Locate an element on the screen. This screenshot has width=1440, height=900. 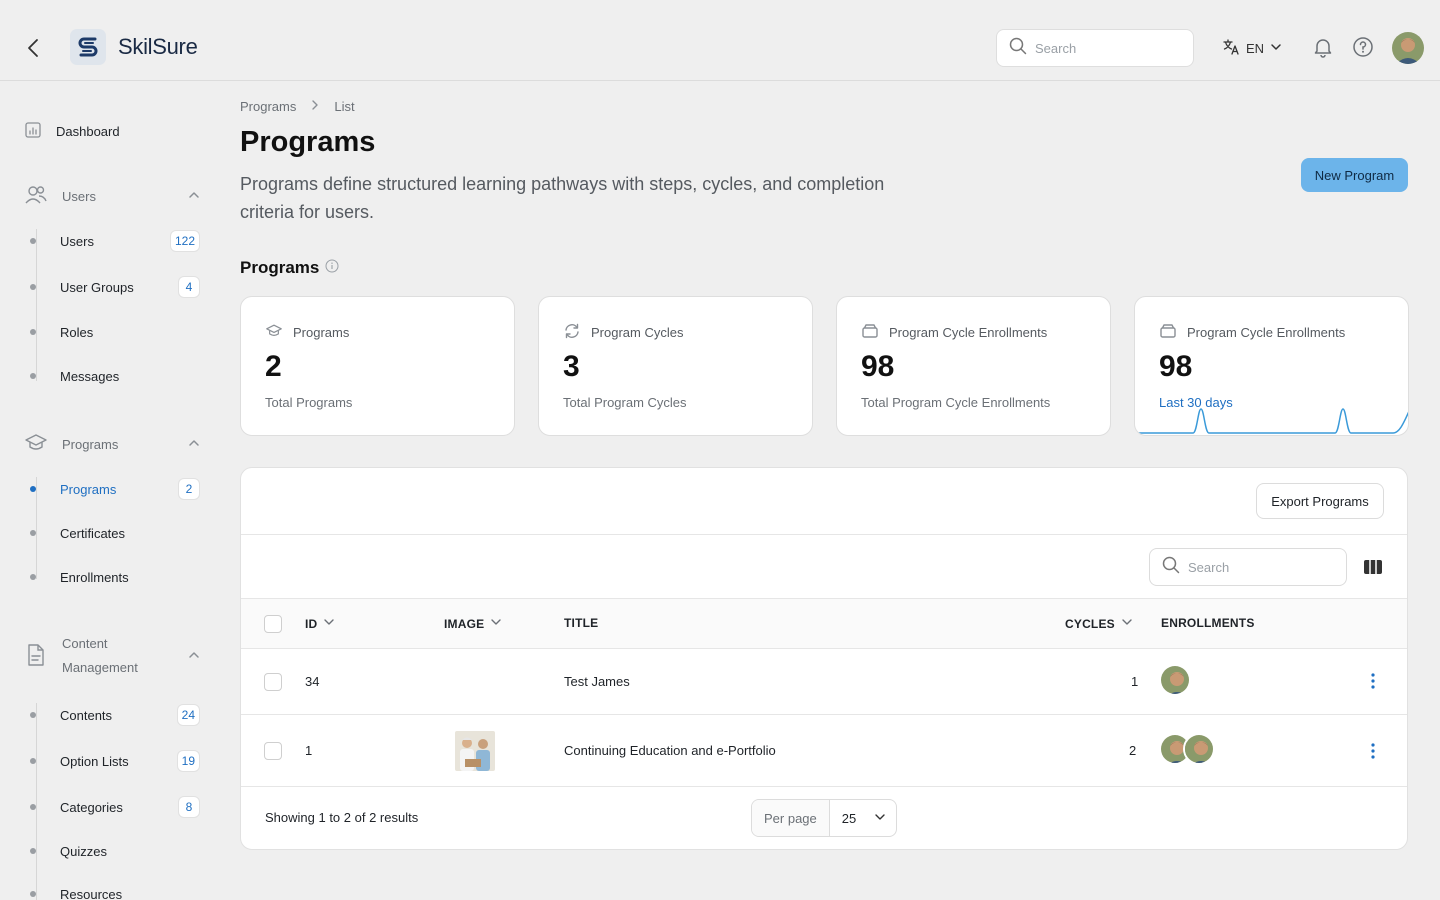
program-thumbnail is located at coordinates (475, 751).